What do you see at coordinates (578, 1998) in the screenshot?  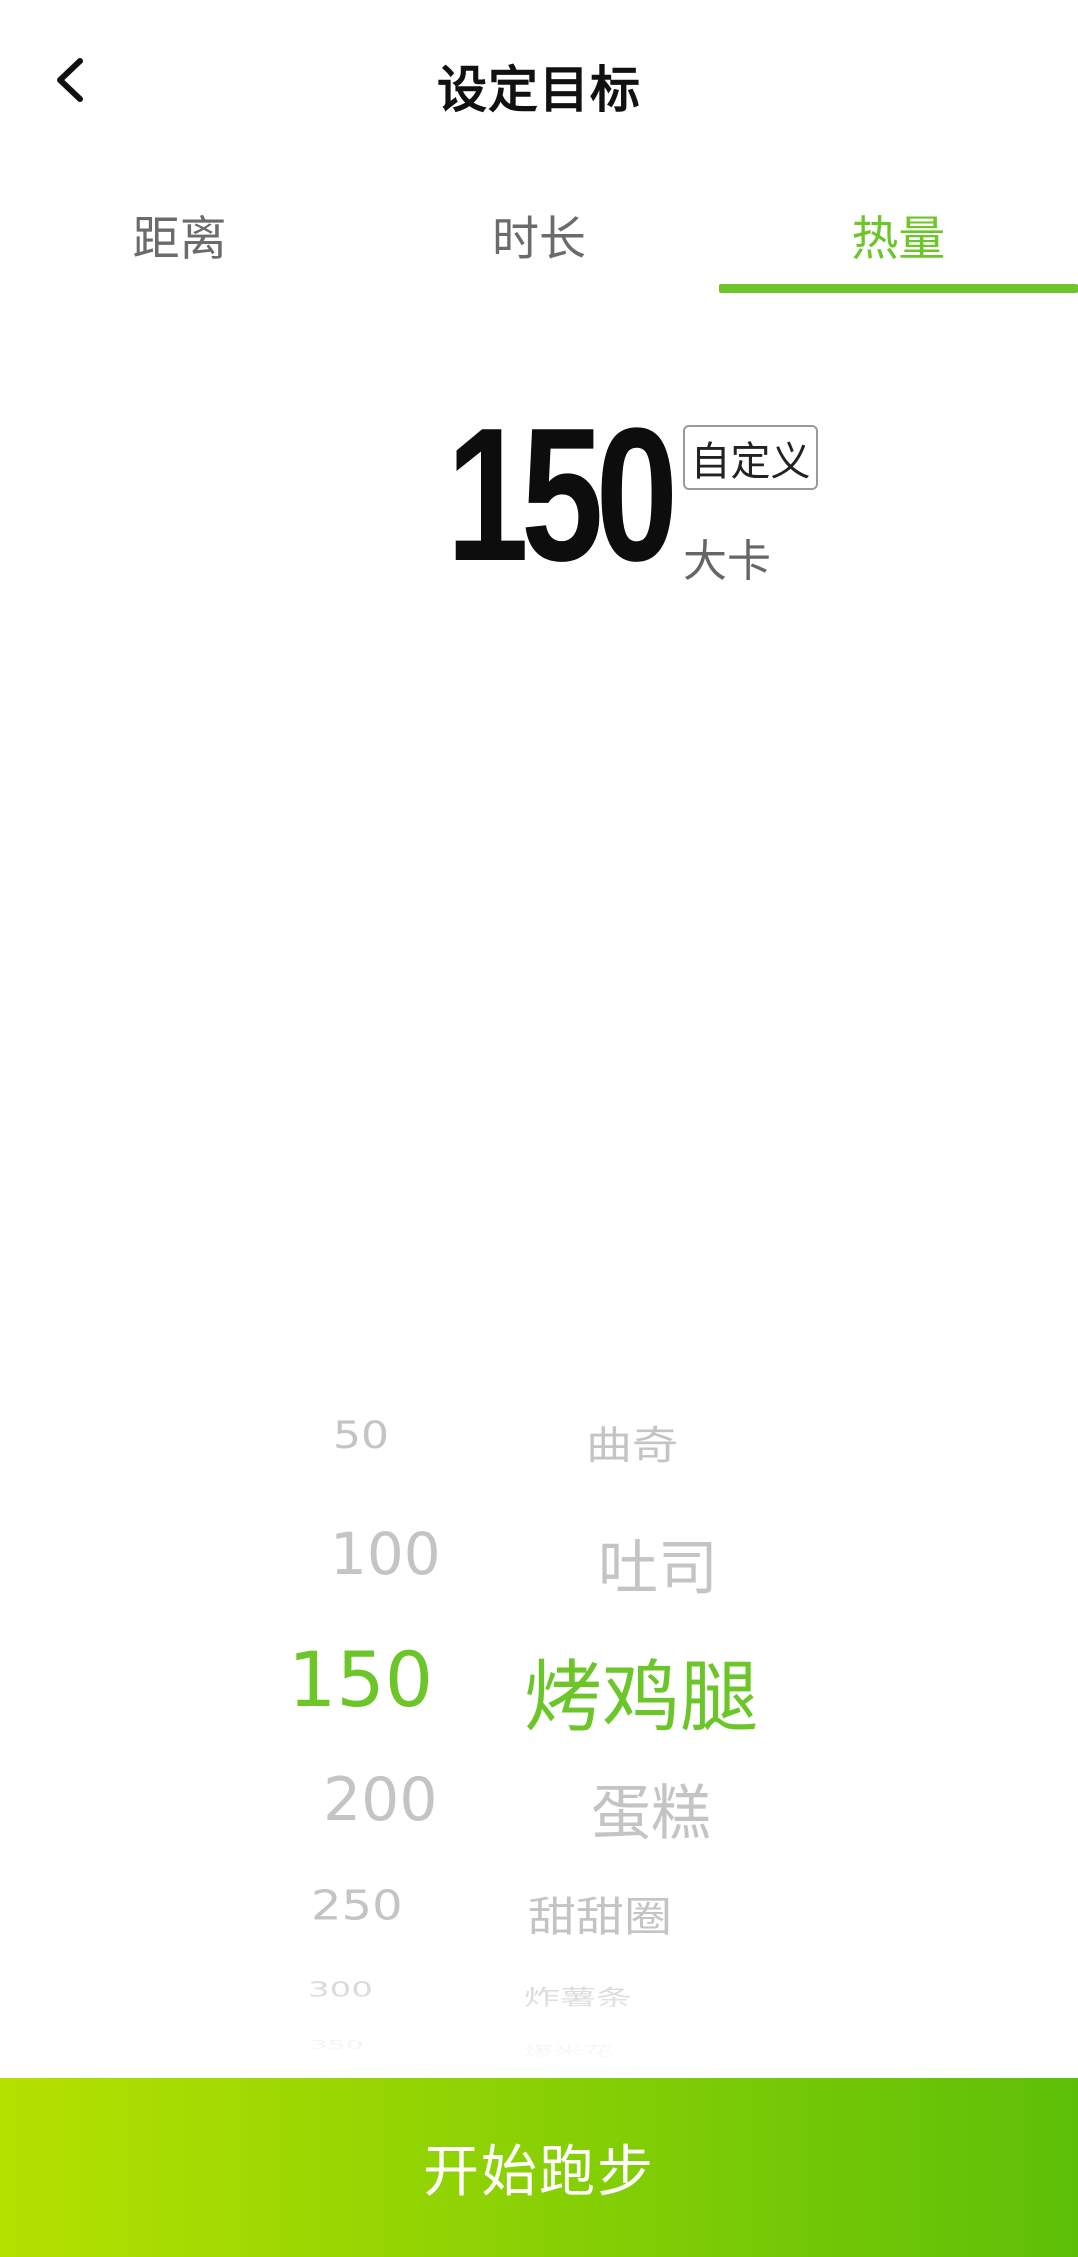 I see `picker-food-name: 炸薯条` at bounding box center [578, 1998].